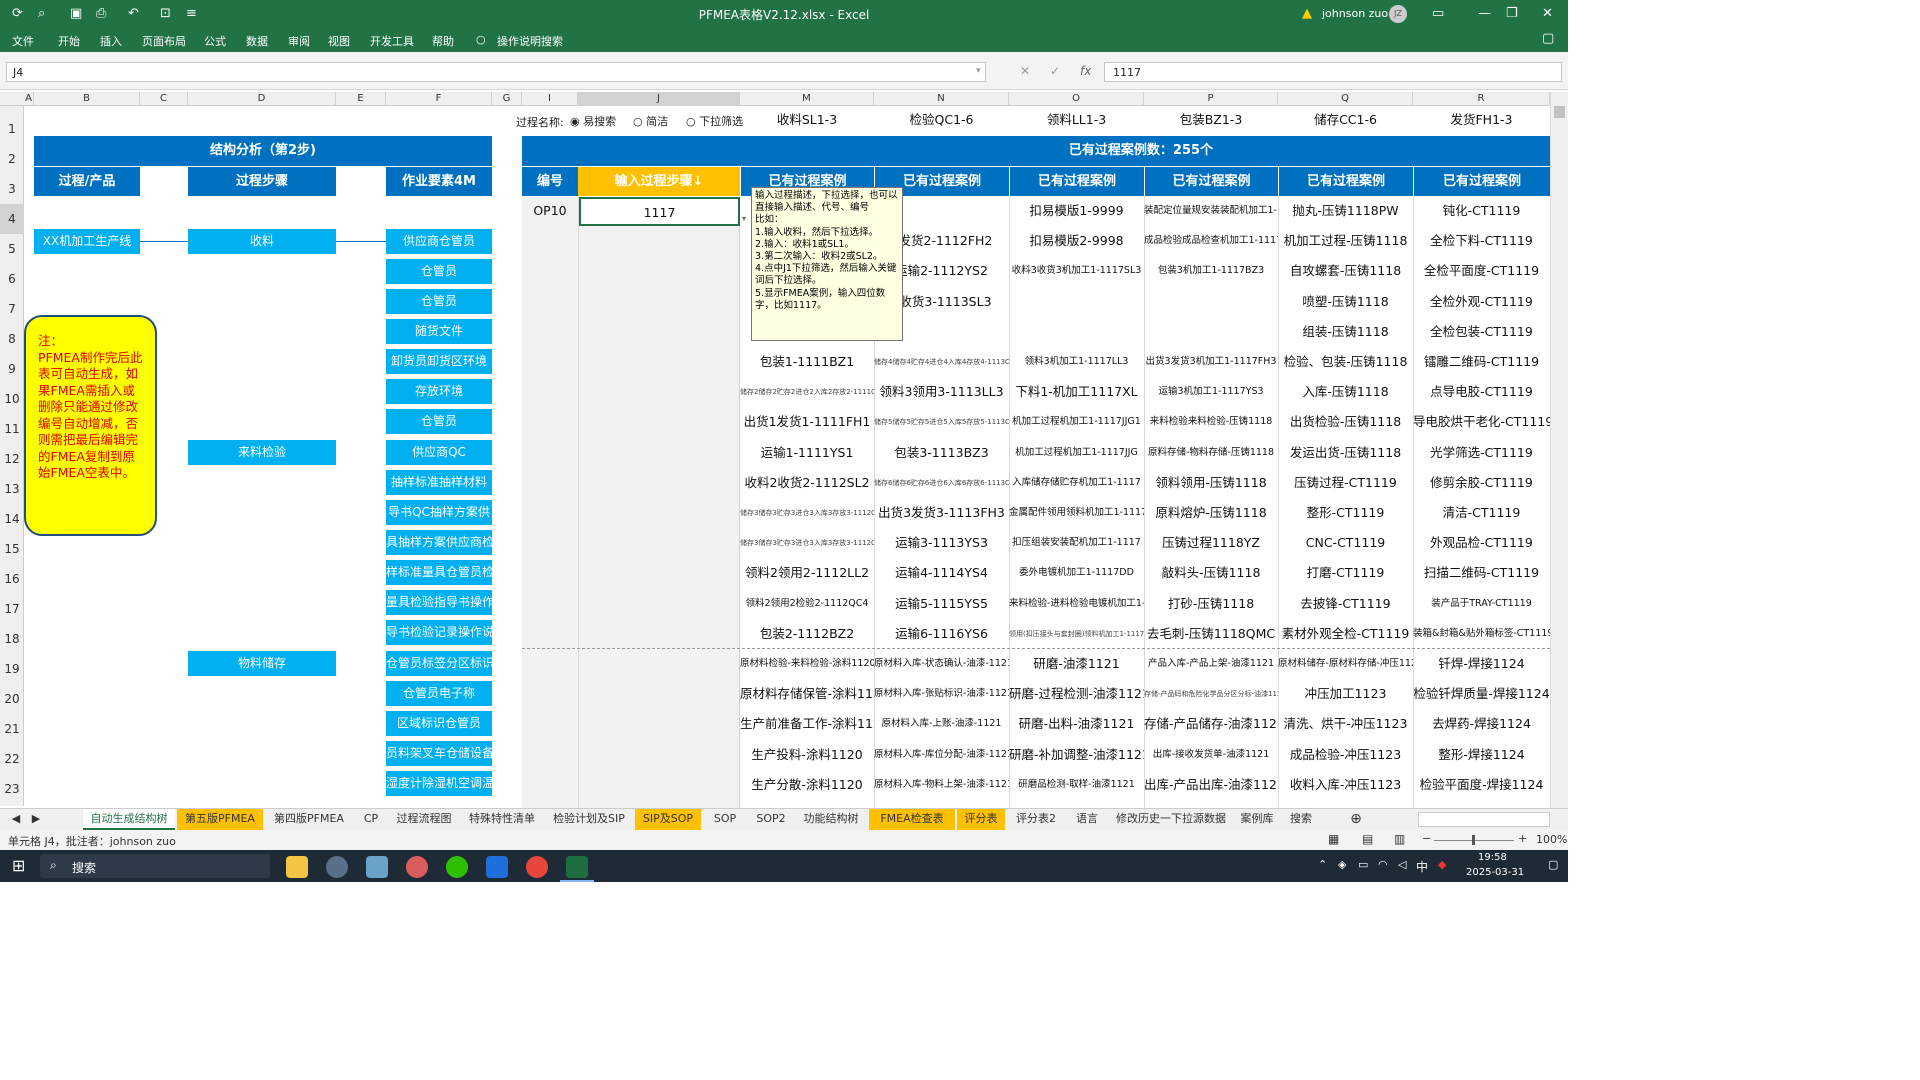 The width and height of the screenshot is (1920, 1080). Describe the element at coordinates (1484, 14) in the screenshot. I see `minimize-icon: —` at that location.